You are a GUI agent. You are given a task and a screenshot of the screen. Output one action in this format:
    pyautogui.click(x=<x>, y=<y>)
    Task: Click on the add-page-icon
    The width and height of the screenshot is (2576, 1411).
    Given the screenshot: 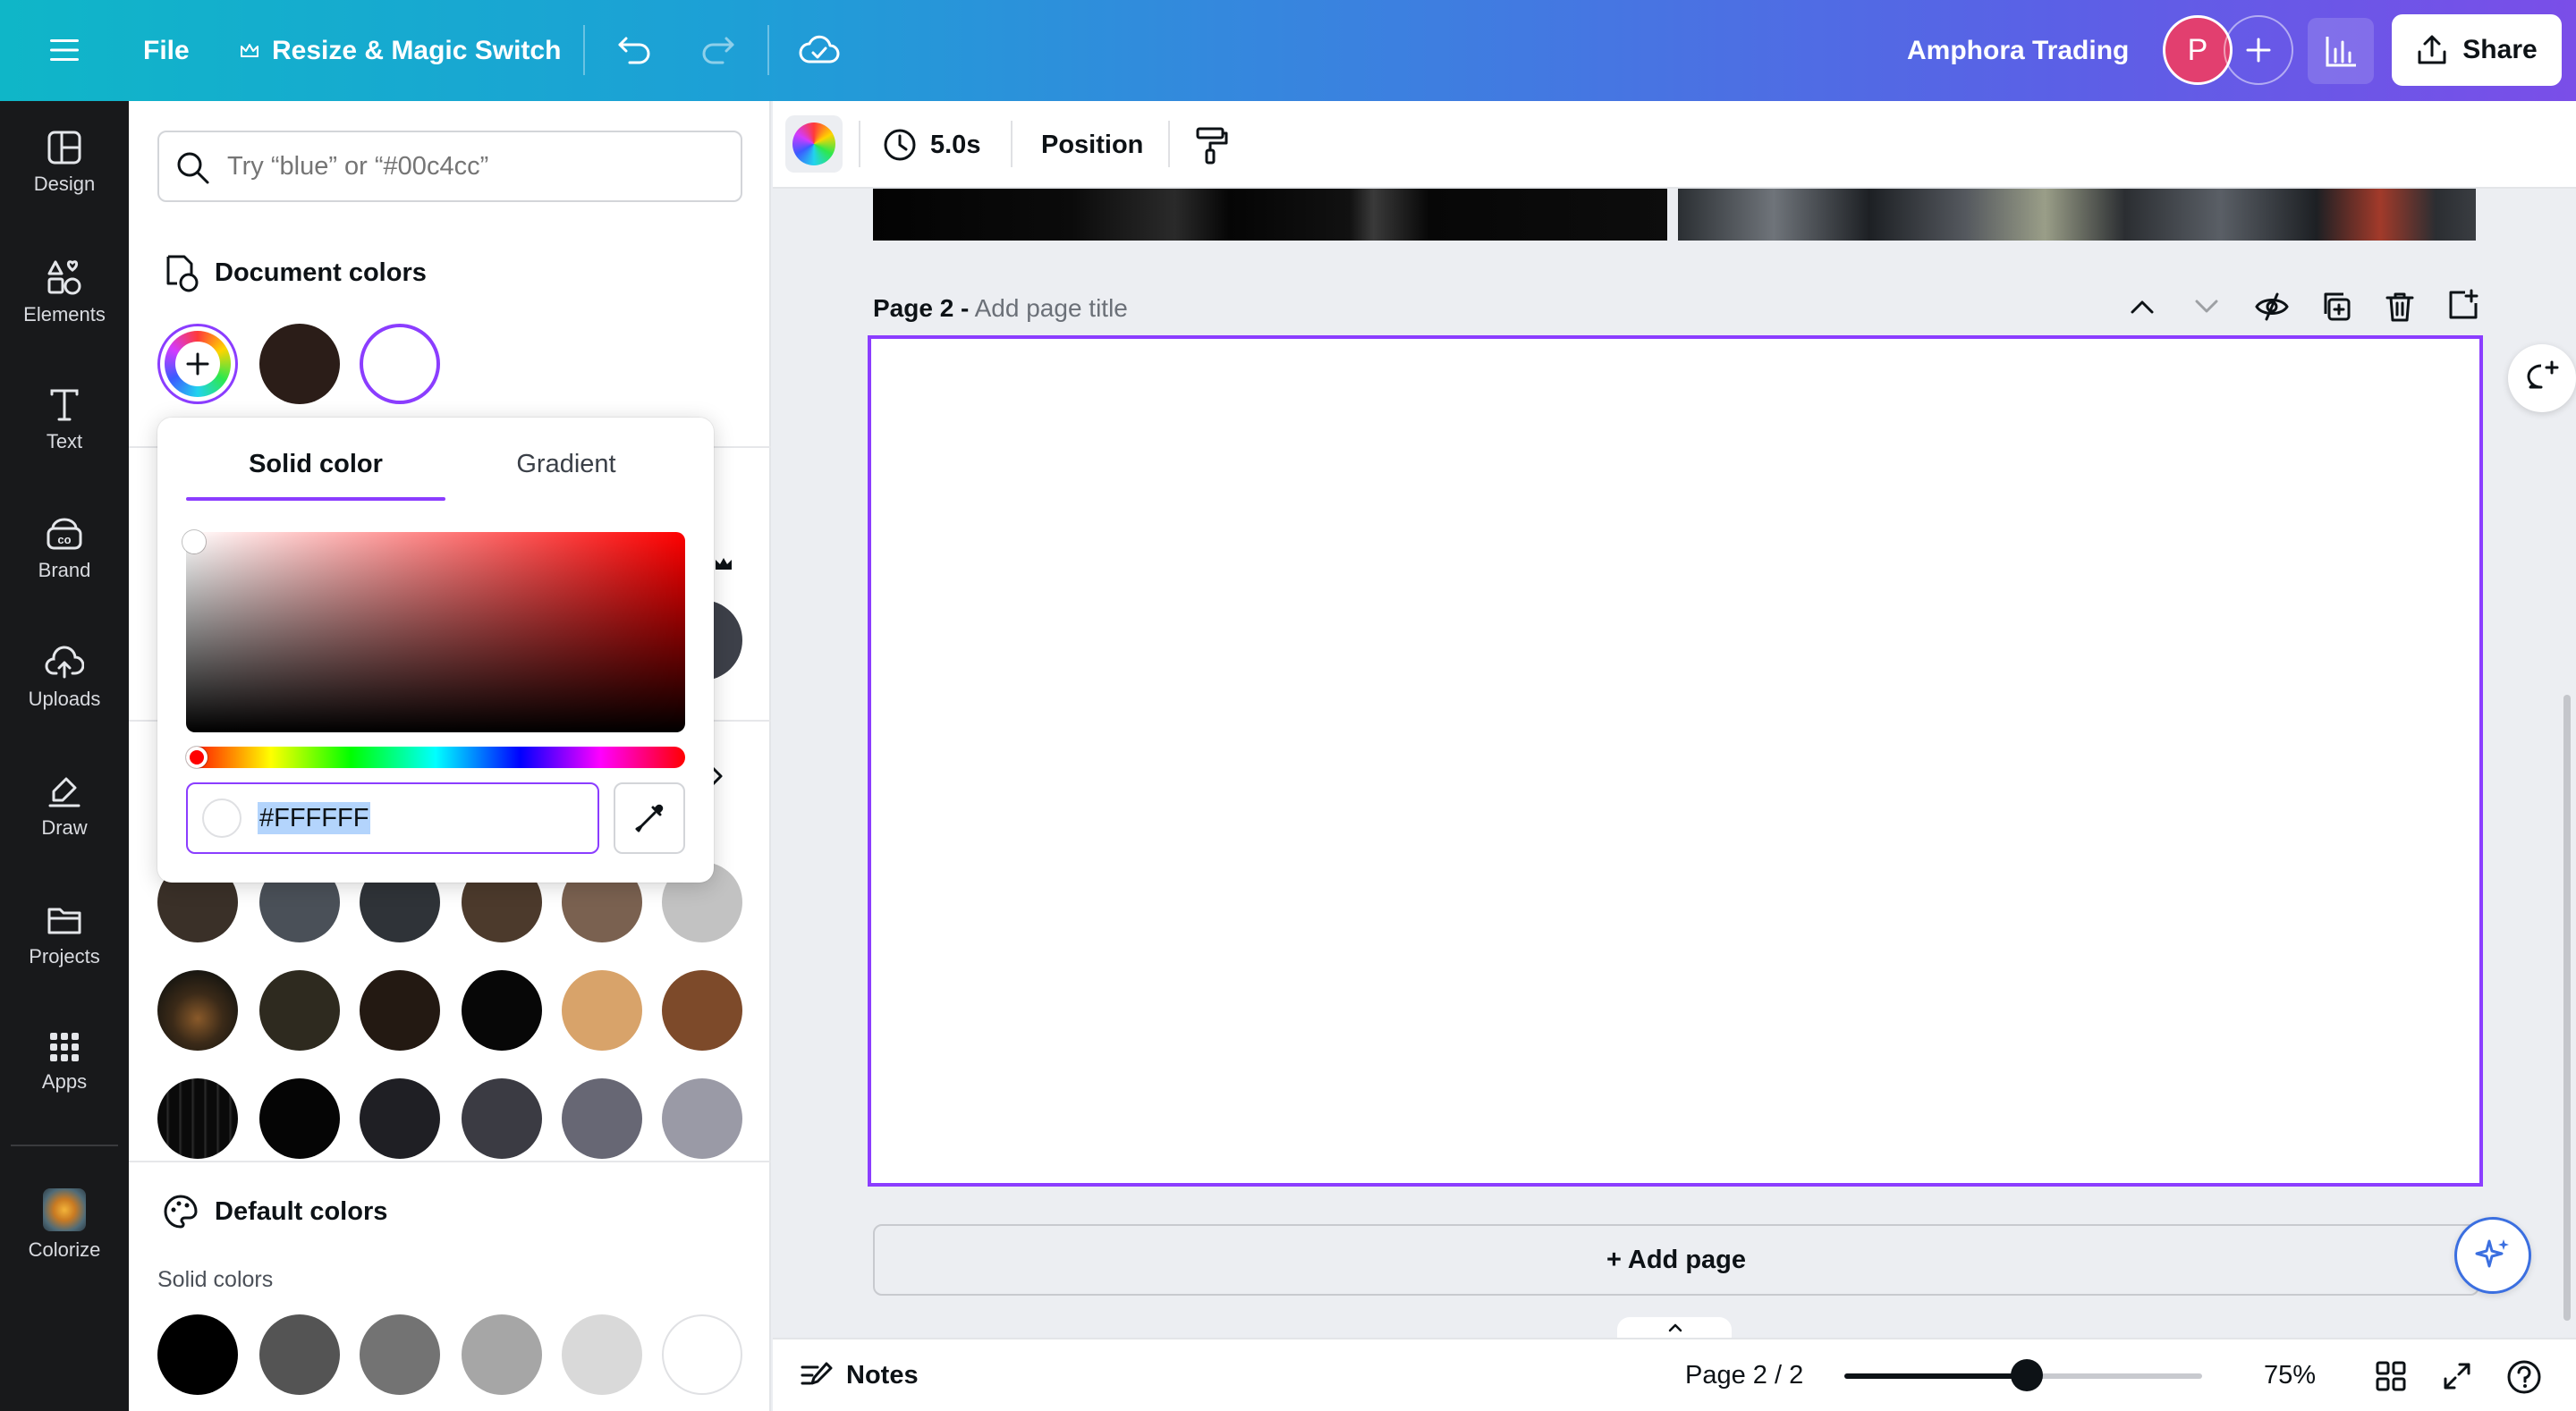 What is the action you would take?
    pyautogui.click(x=2463, y=305)
    